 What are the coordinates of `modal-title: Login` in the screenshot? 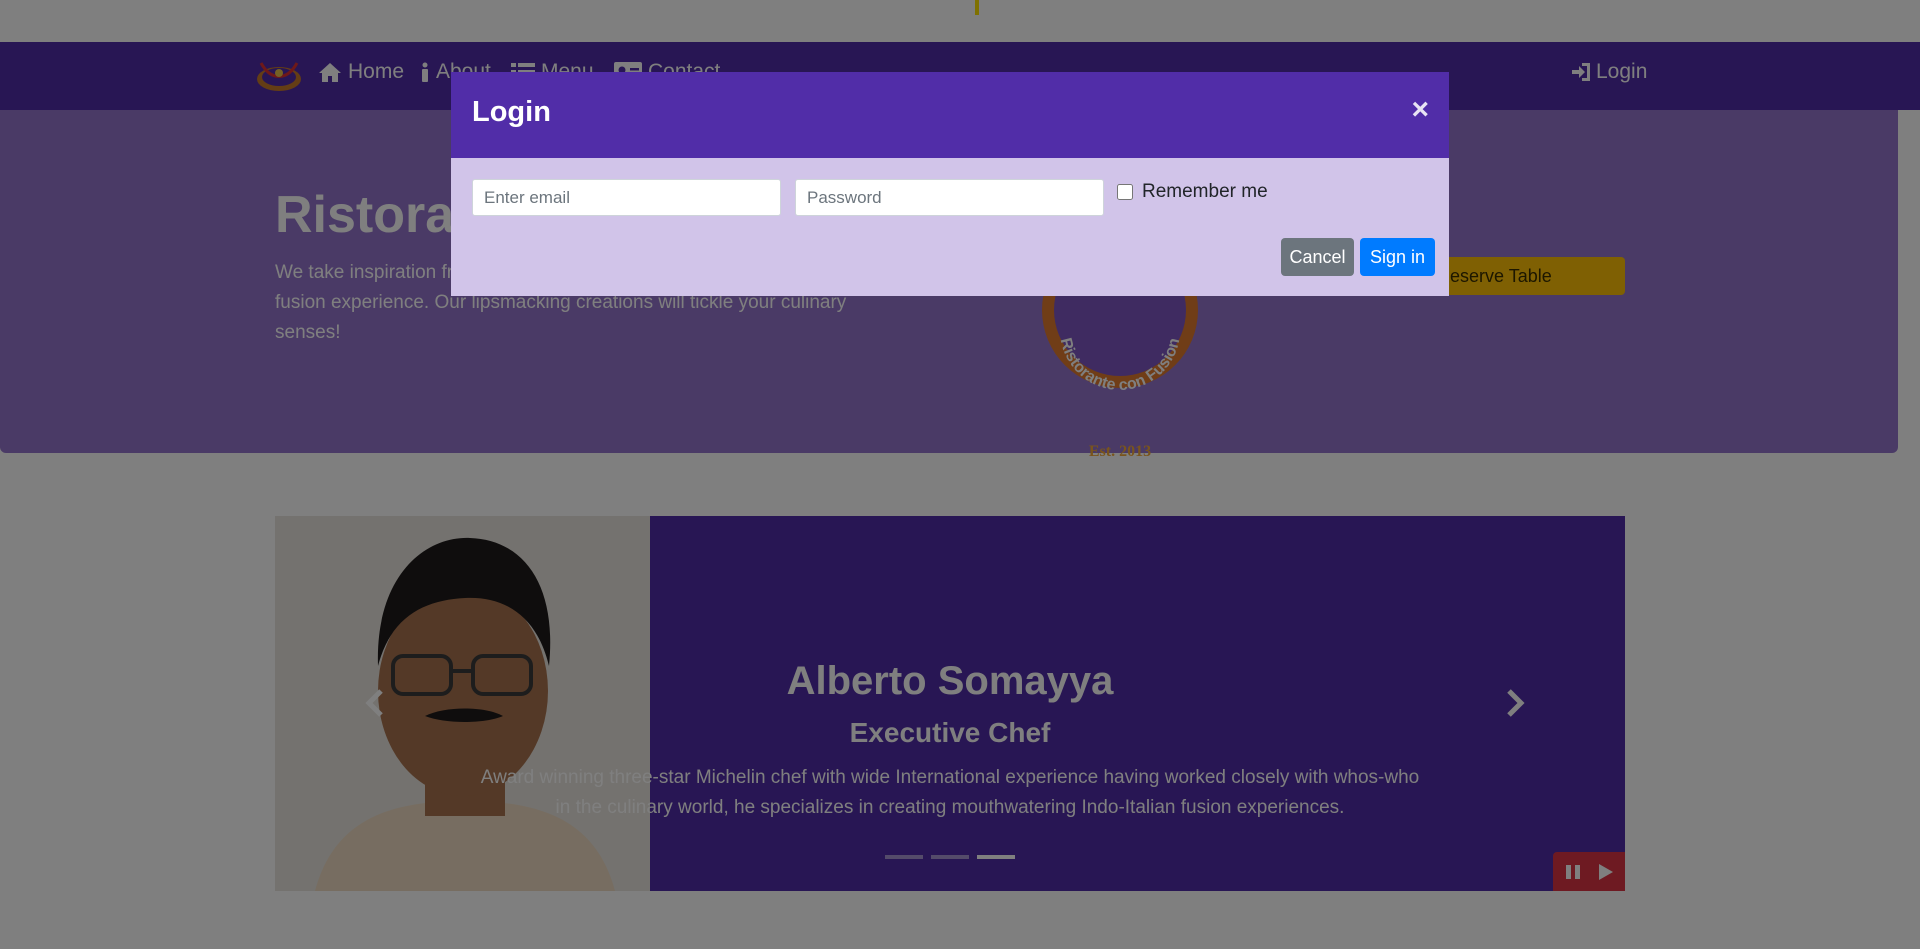 It's located at (511, 112).